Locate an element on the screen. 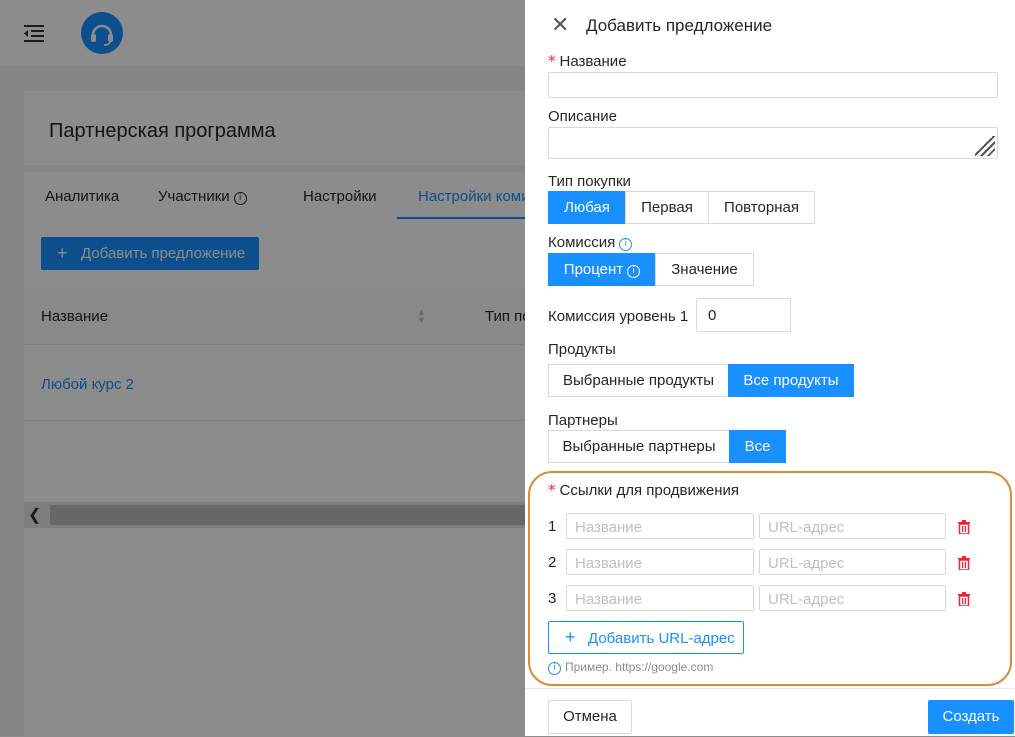  commission-label: Комиссия i is located at coordinates (590, 242).